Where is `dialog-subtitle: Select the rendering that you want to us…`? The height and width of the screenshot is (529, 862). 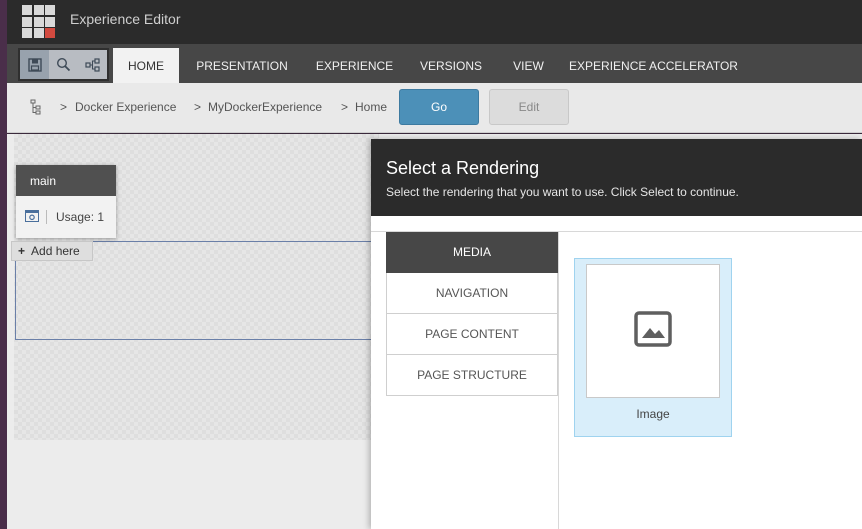 dialog-subtitle: Select the rendering that you want to us… is located at coordinates (562, 192).